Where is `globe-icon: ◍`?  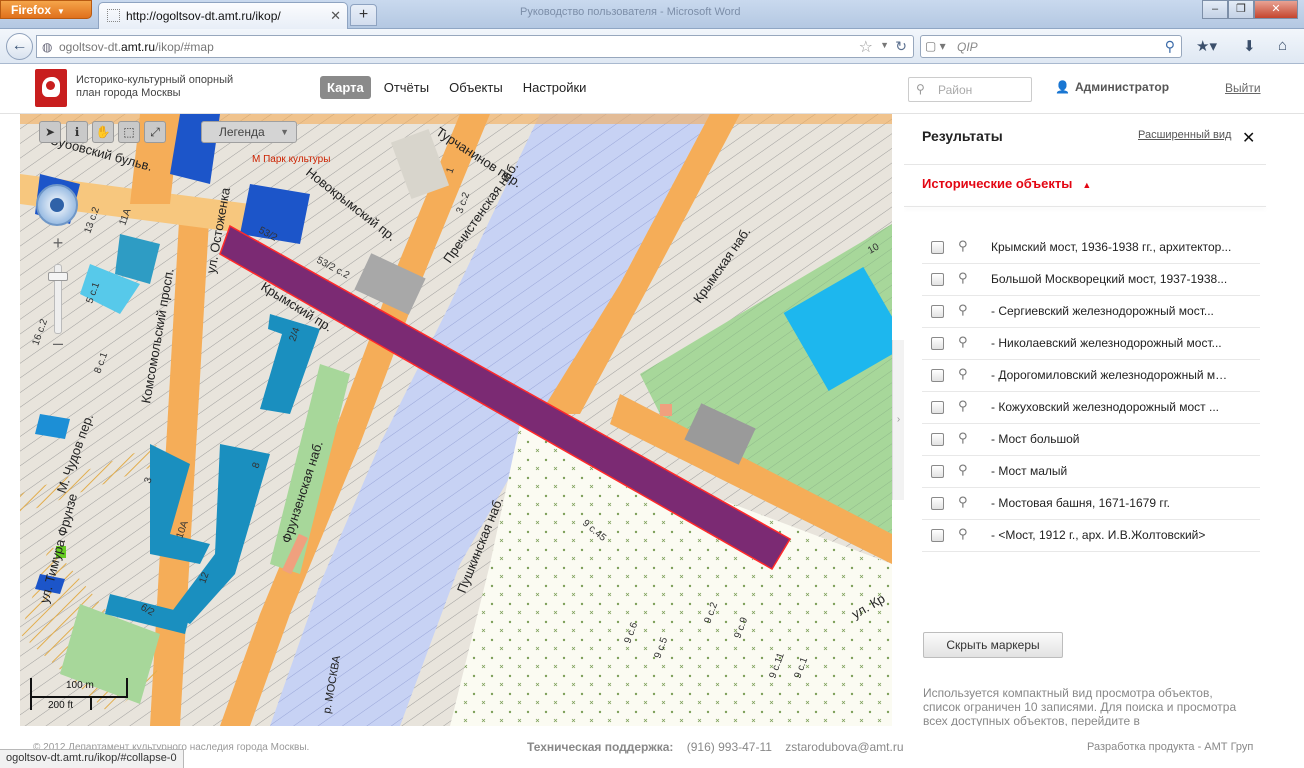 globe-icon: ◍ is located at coordinates (47, 47).